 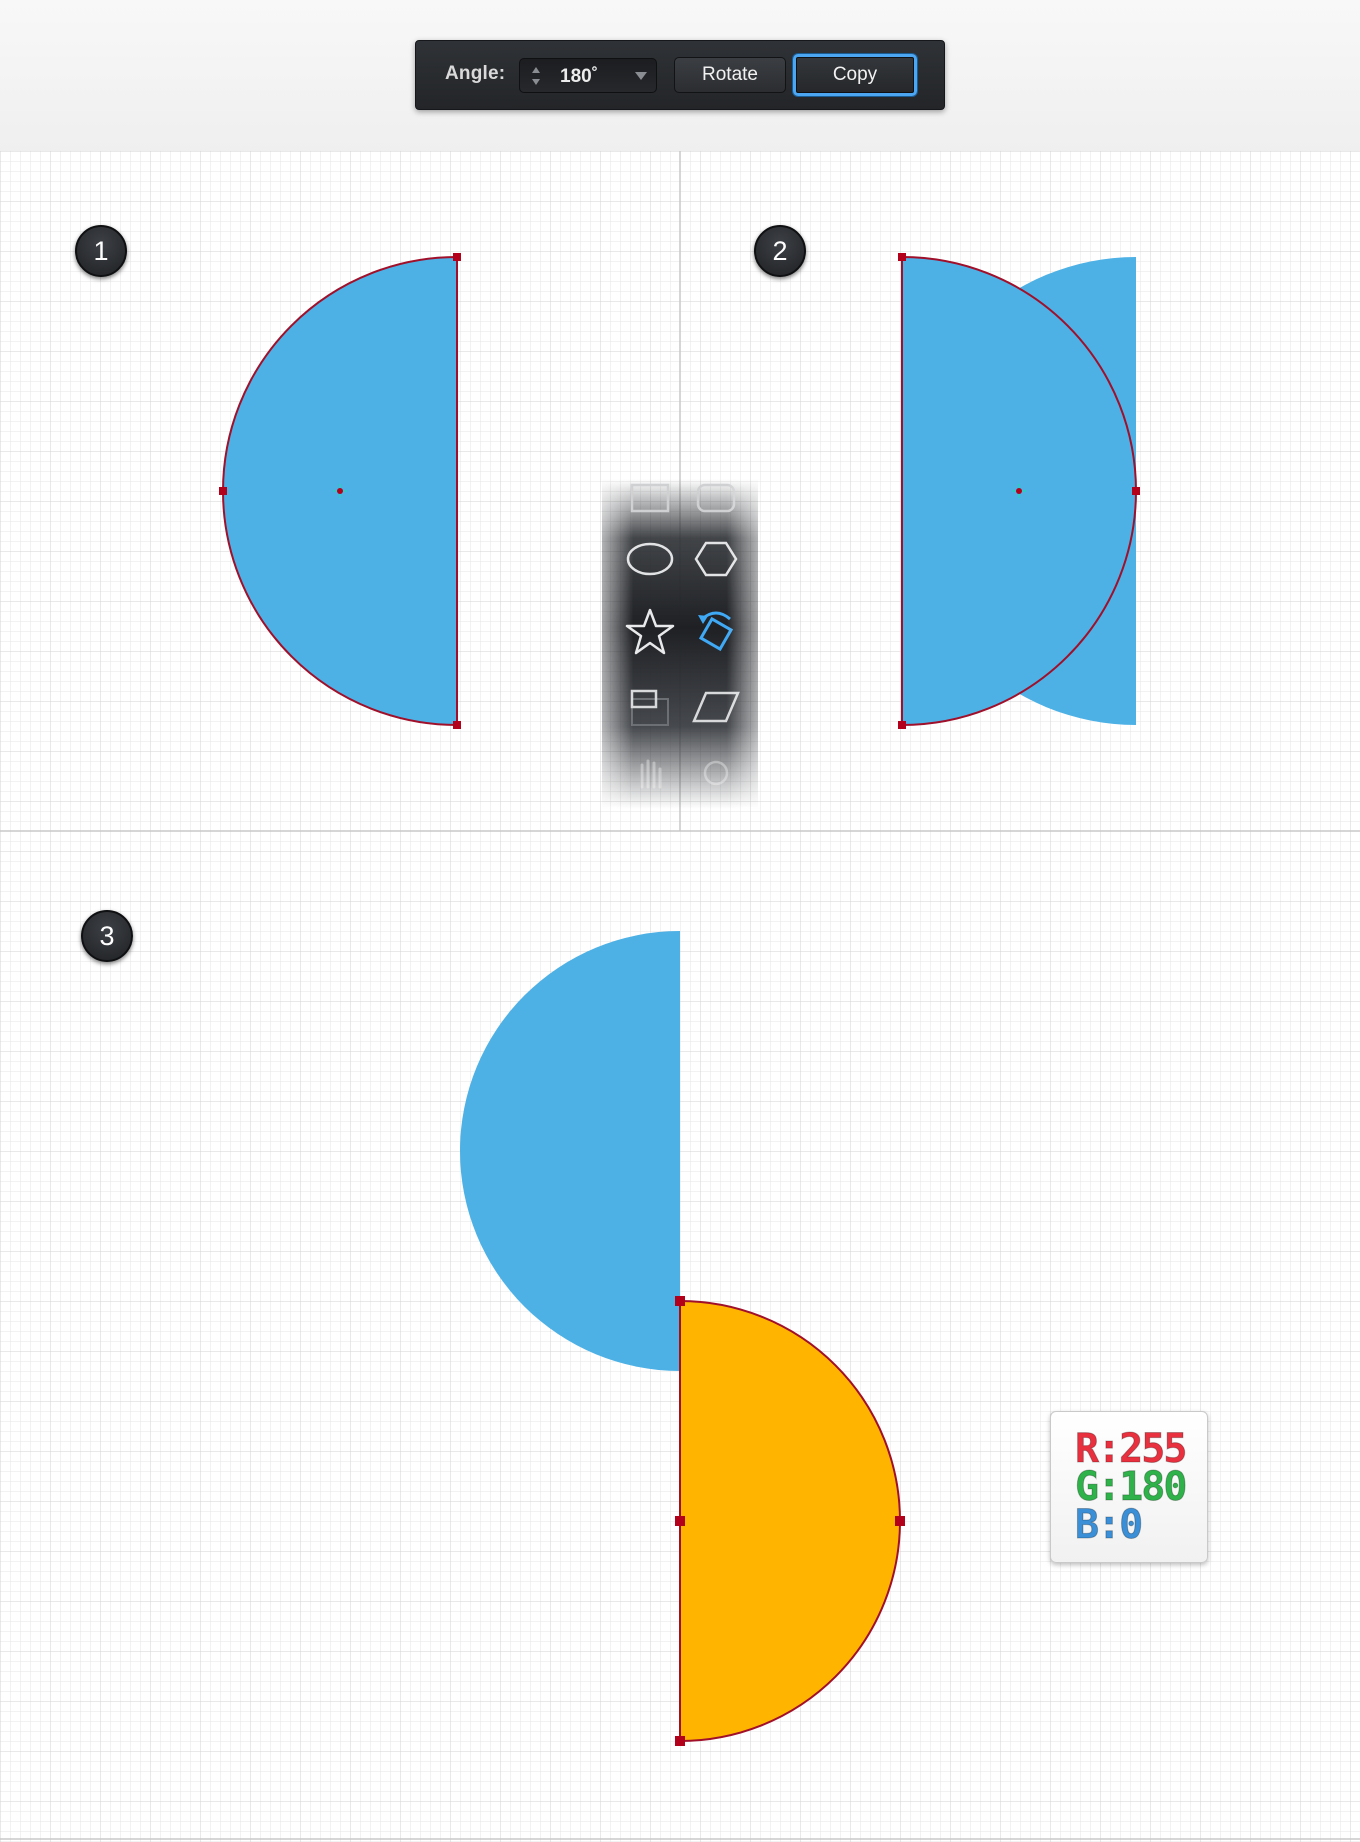 I want to click on shear-tool-icon, so click(x=716, y=707).